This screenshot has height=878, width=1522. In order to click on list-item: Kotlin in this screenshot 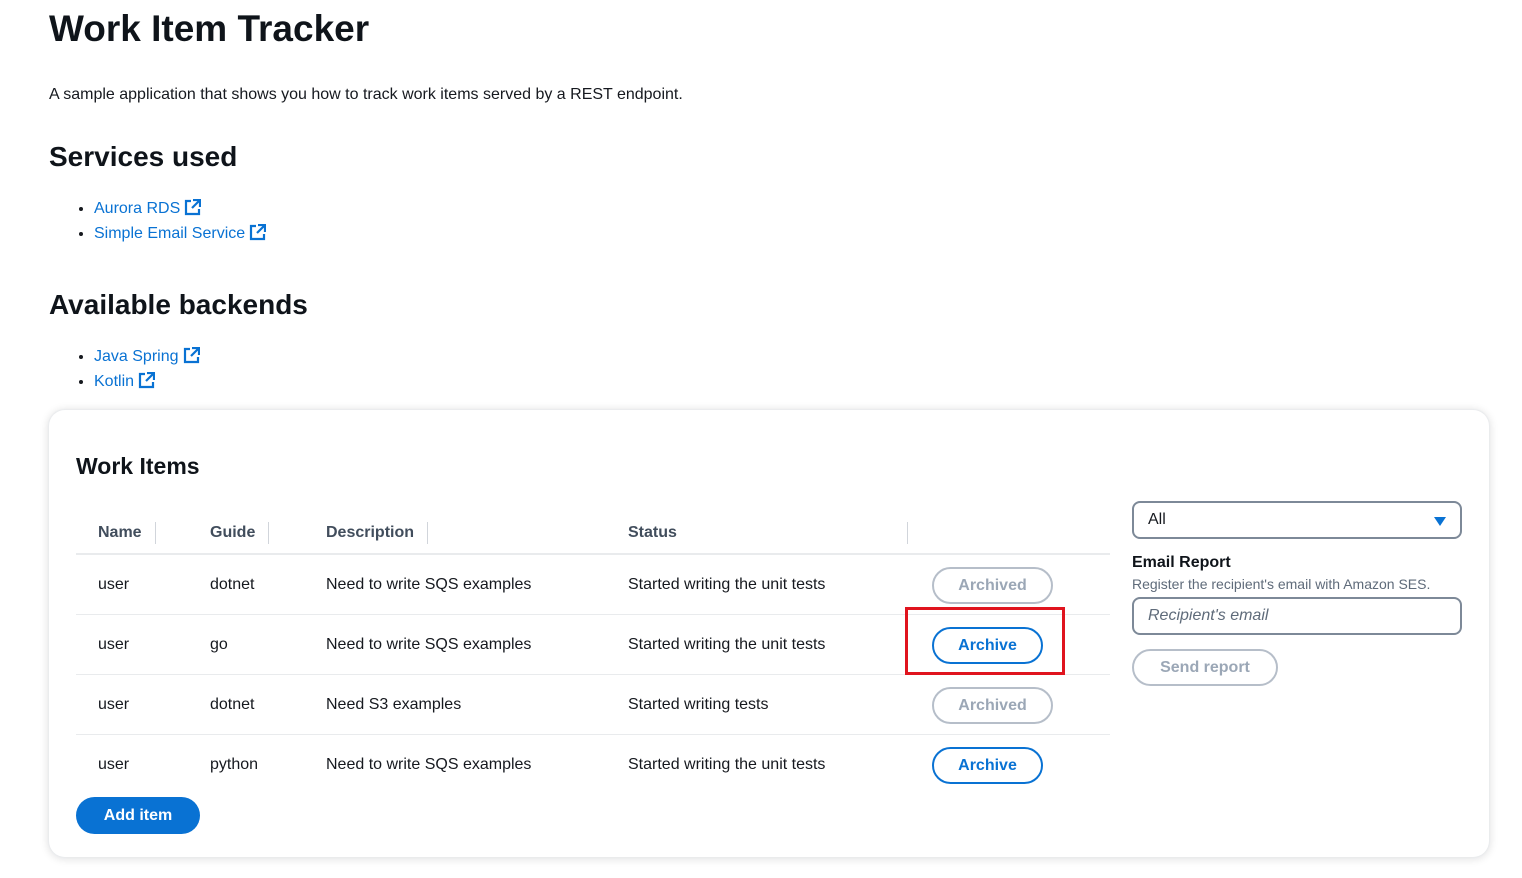, I will do `click(147, 381)`.